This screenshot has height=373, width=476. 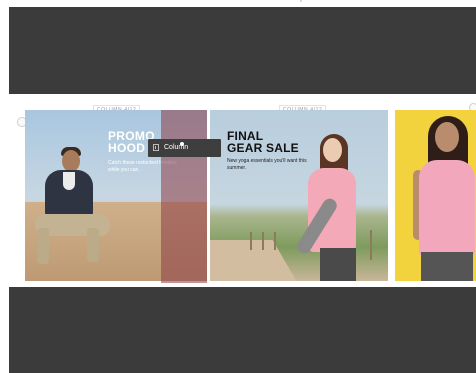 What do you see at coordinates (259, 260) in the screenshot?
I see `trail-road` at bounding box center [259, 260].